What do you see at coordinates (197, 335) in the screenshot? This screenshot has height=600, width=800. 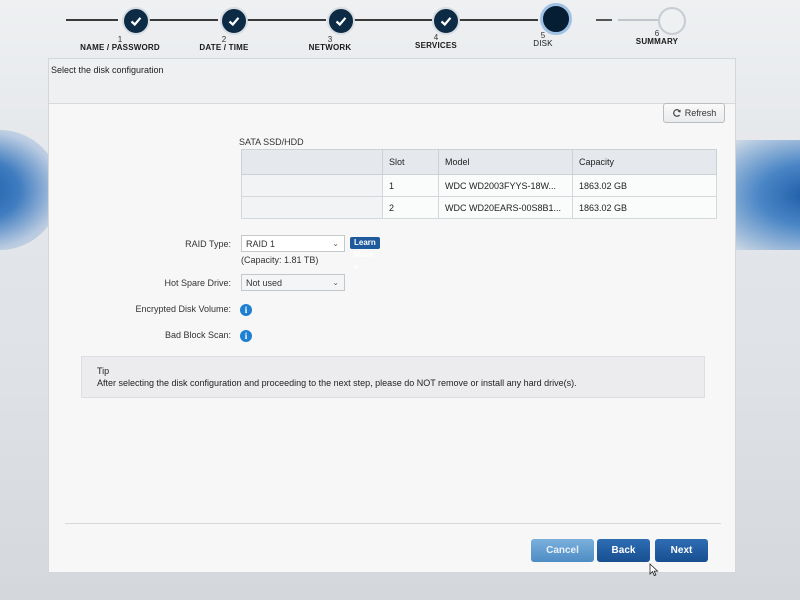 I see `bad-block-label: Bad Block Scan:` at bounding box center [197, 335].